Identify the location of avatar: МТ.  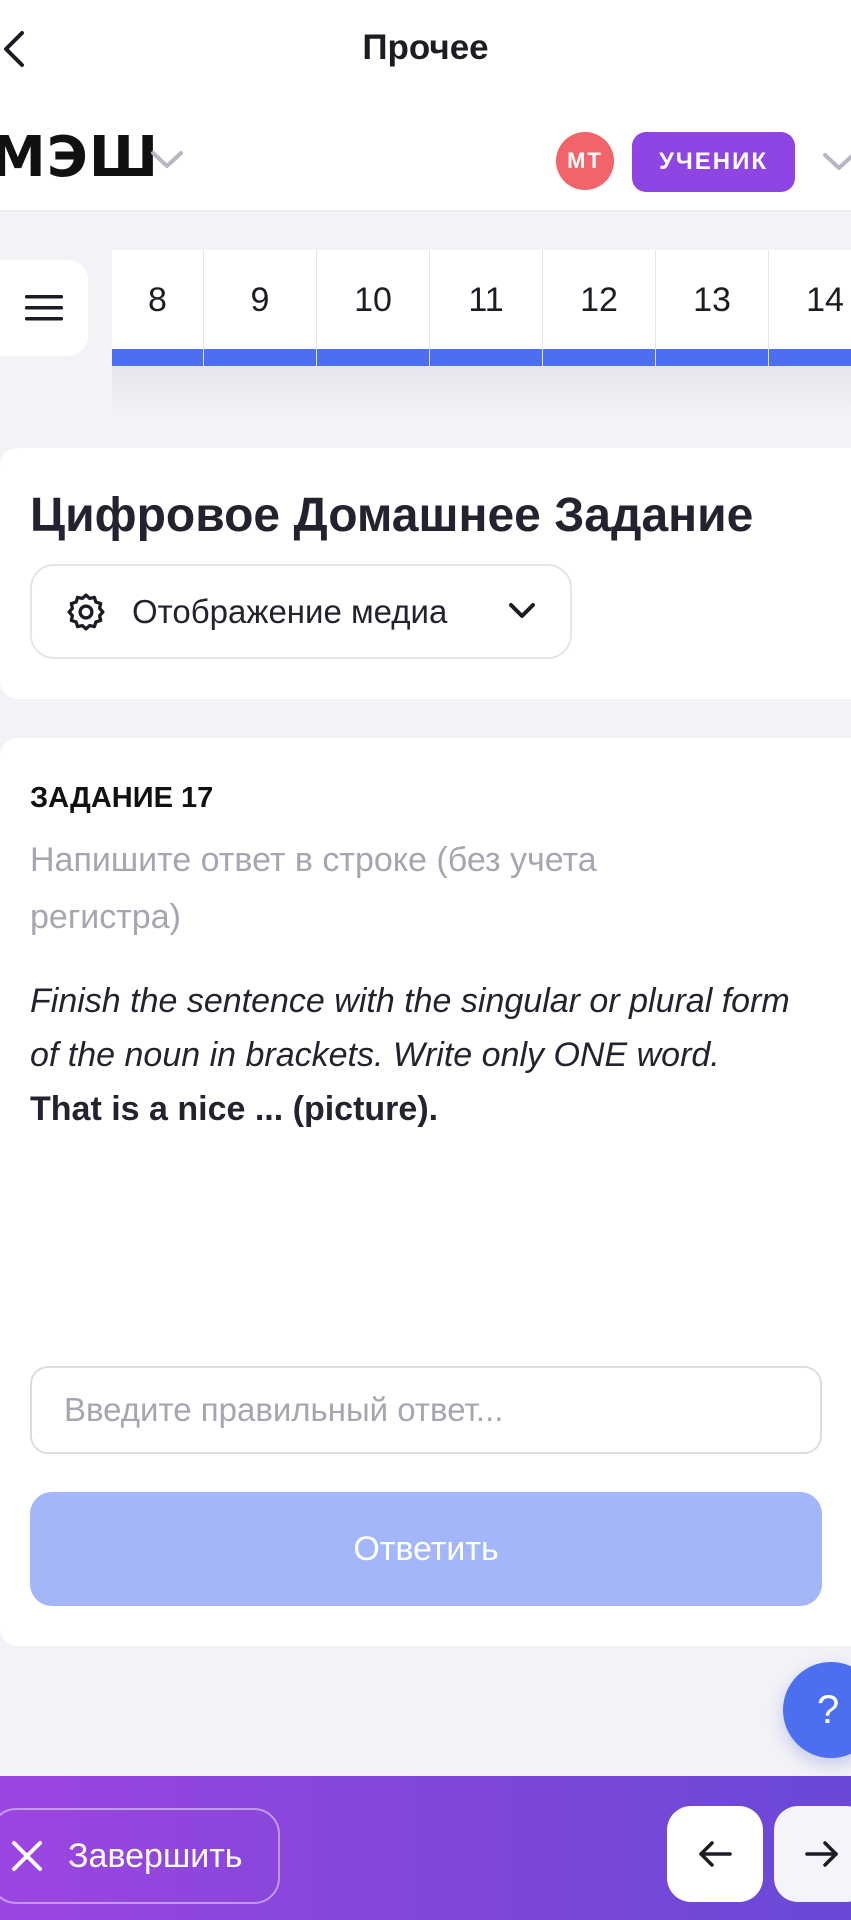
(585, 161).